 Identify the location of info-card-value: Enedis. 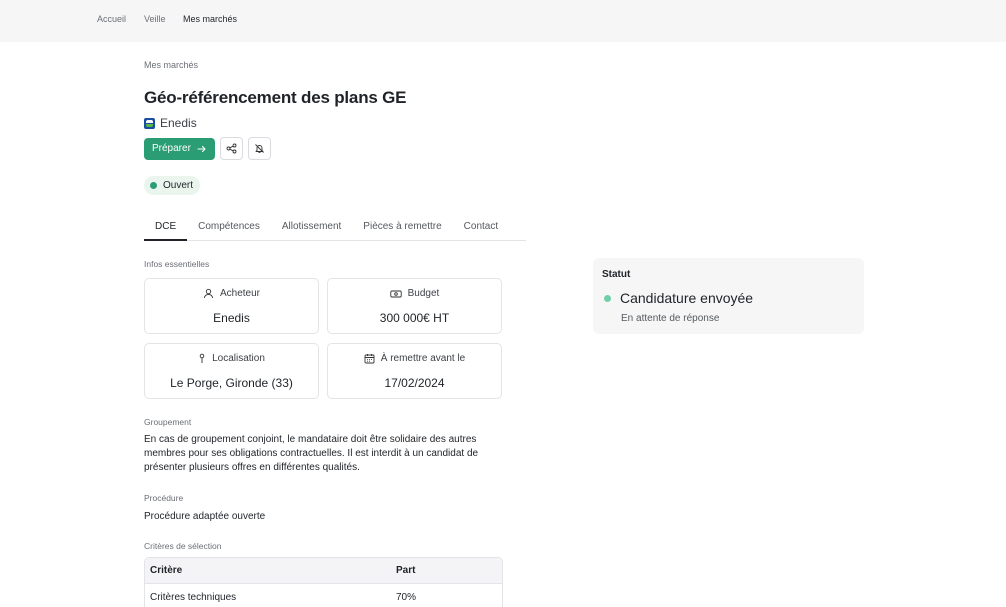
(231, 318).